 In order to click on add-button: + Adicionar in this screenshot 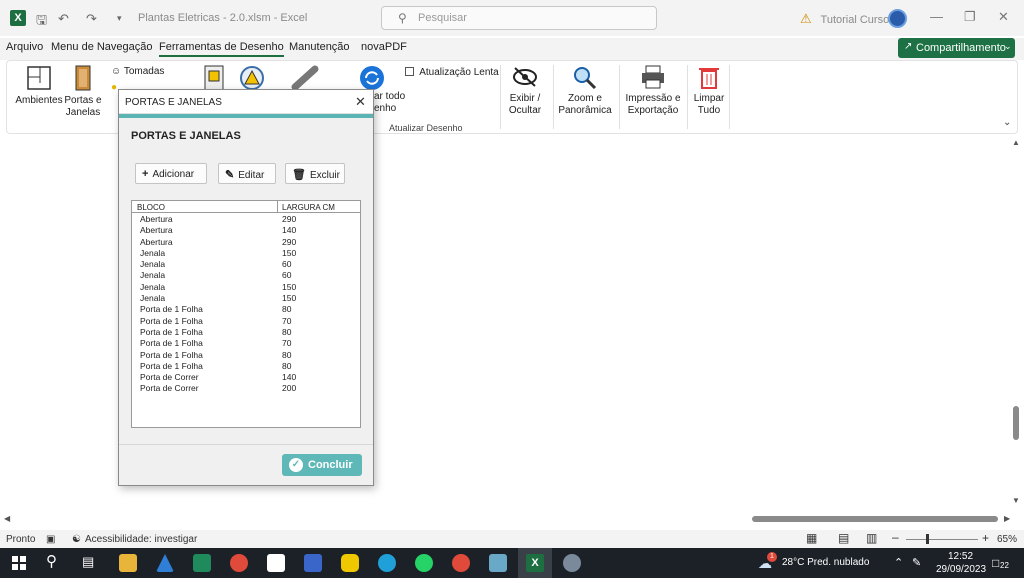, I will do `click(171, 173)`.